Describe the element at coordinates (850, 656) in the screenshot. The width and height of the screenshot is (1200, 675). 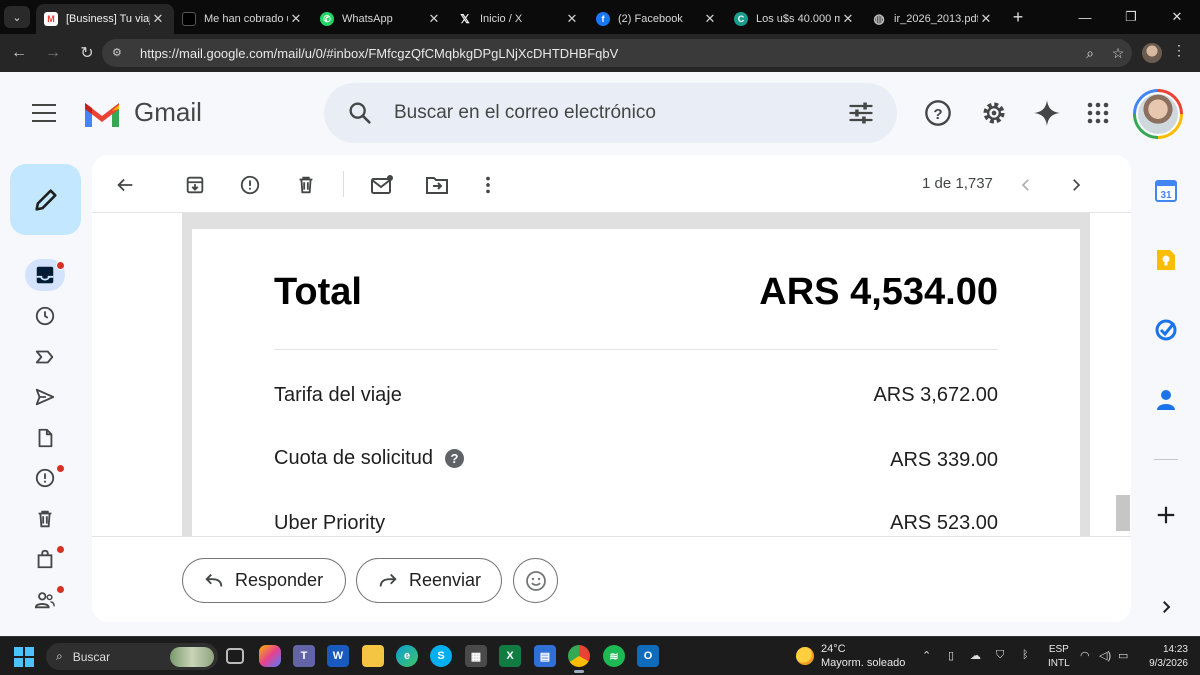
I see `weather-widget: 24°C Mayorm. soleado` at that location.